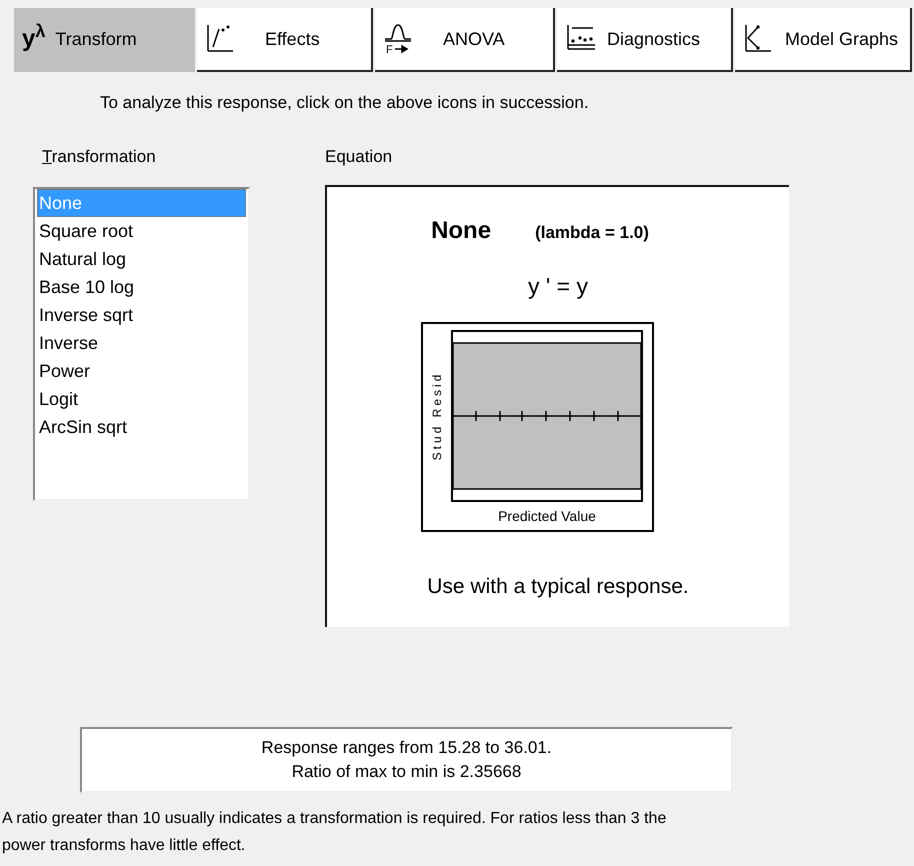 Image resolution: width=914 pixels, height=866 pixels. I want to click on advice-text: Use with a typical response., so click(558, 587).